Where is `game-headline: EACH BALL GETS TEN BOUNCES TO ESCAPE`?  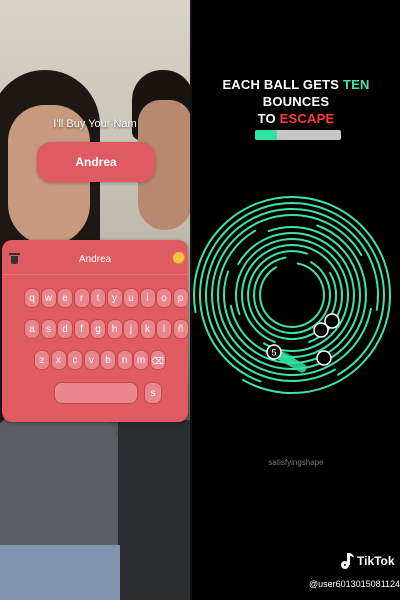 game-headline: EACH BALL GETS TEN BOUNCES TO ESCAPE is located at coordinates (296, 101).